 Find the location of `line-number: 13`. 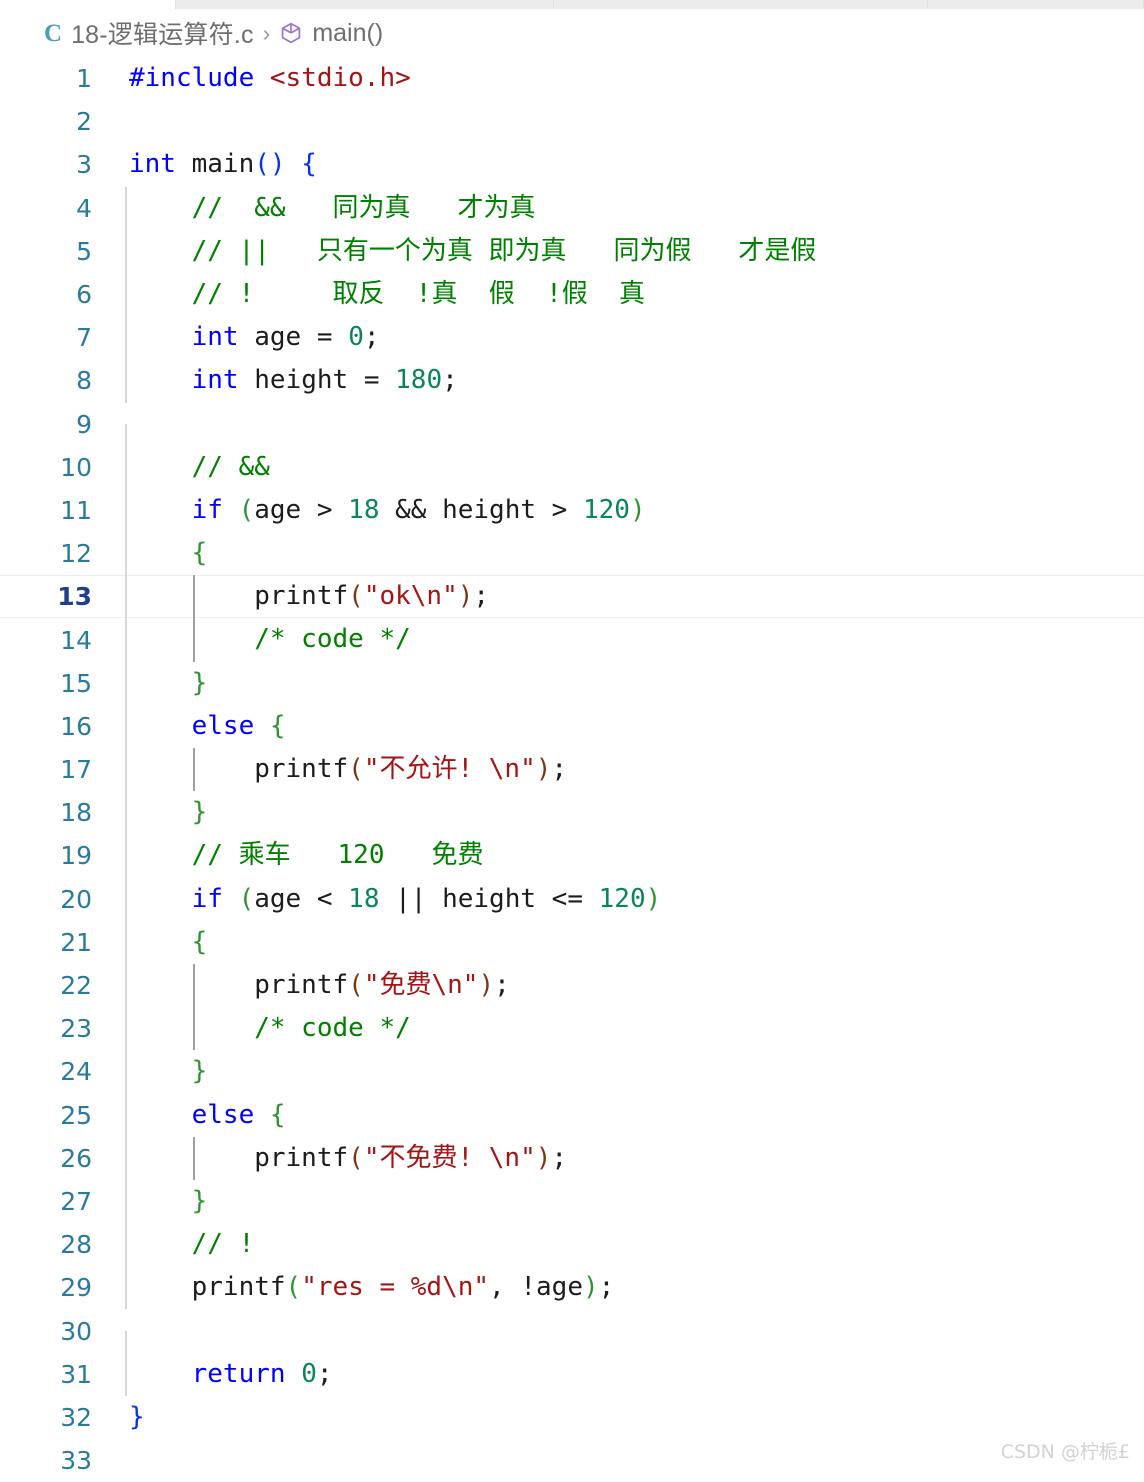

line-number: 13 is located at coordinates (74, 597).